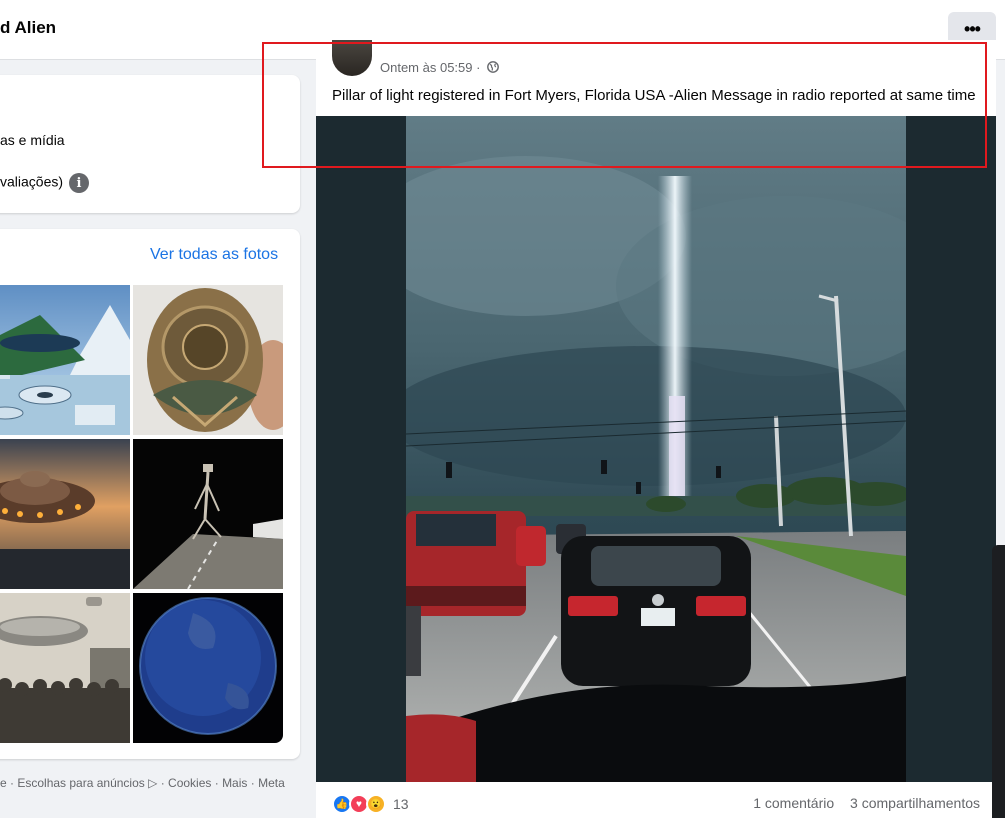  What do you see at coordinates (150, 144) in the screenshot?
I see `intro-card: as e mídia valiações) i` at bounding box center [150, 144].